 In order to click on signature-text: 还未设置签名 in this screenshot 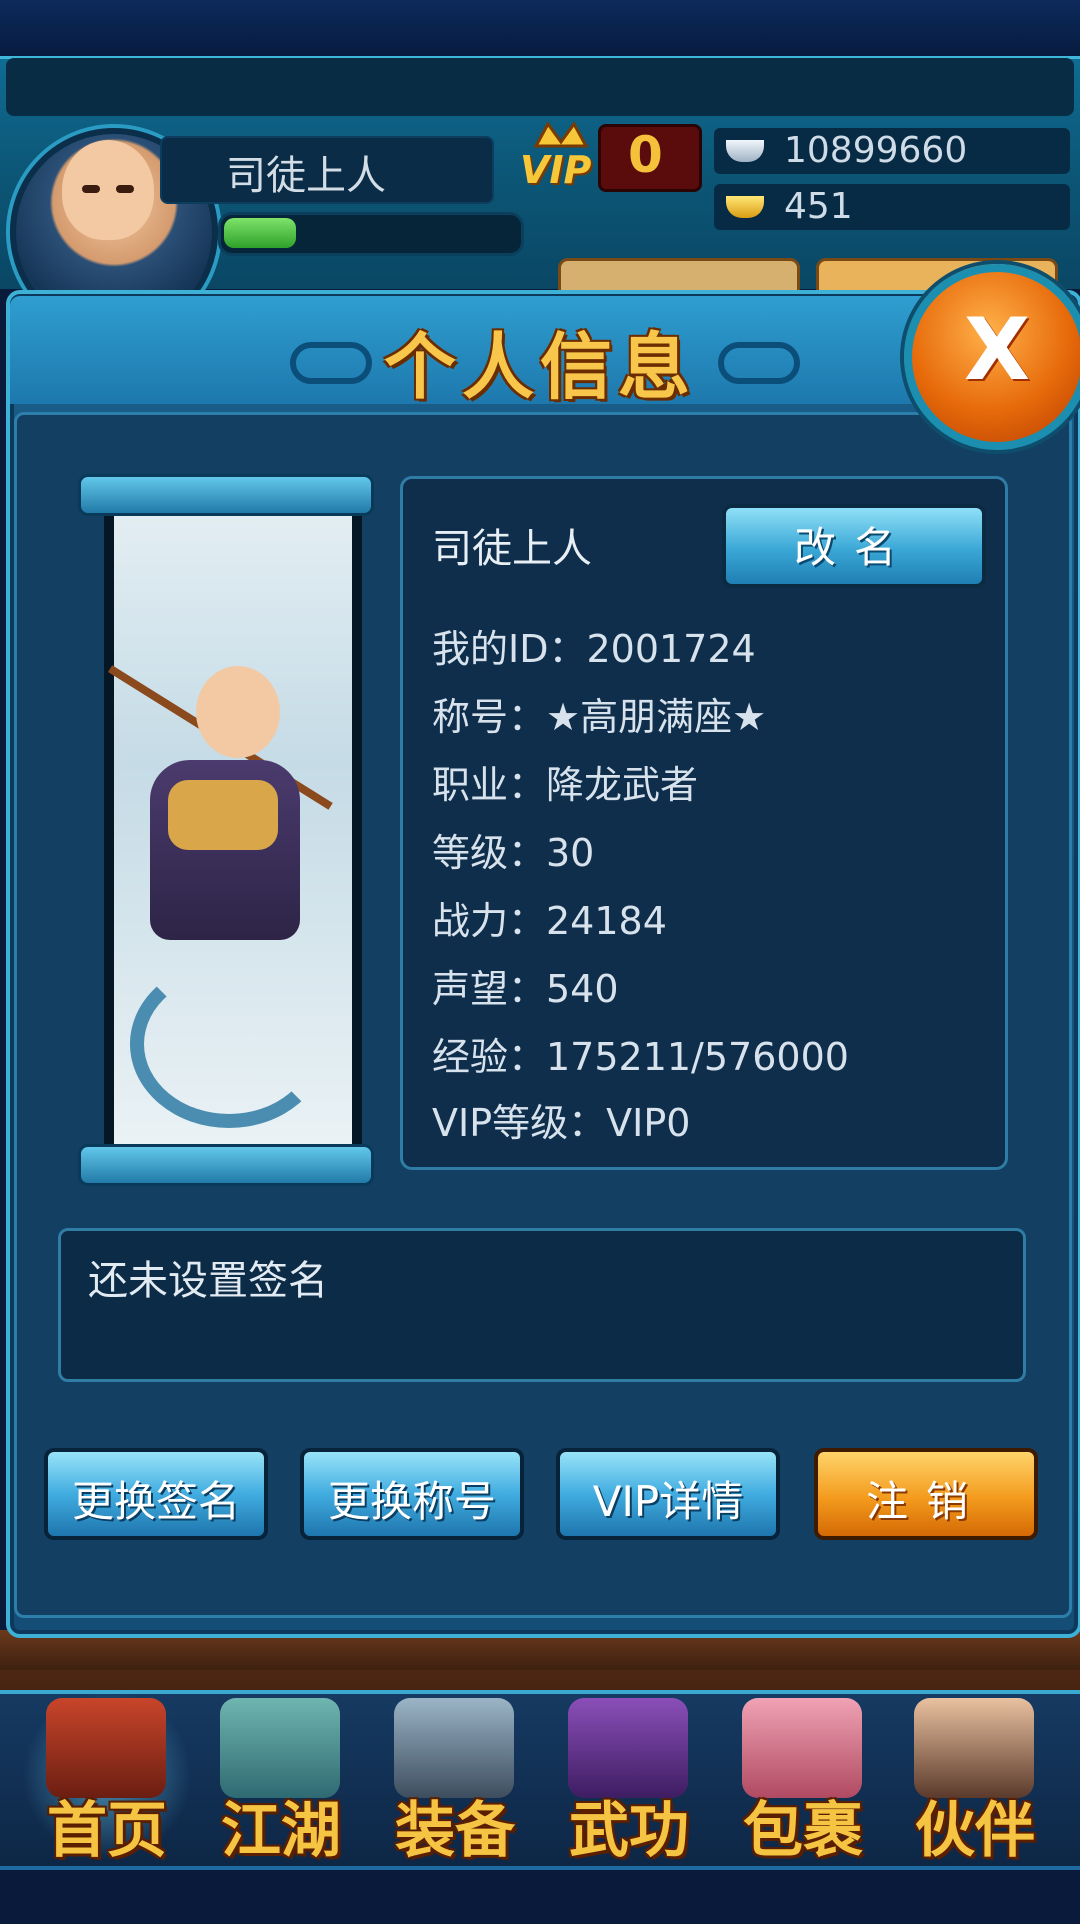, I will do `click(208, 1281)`.